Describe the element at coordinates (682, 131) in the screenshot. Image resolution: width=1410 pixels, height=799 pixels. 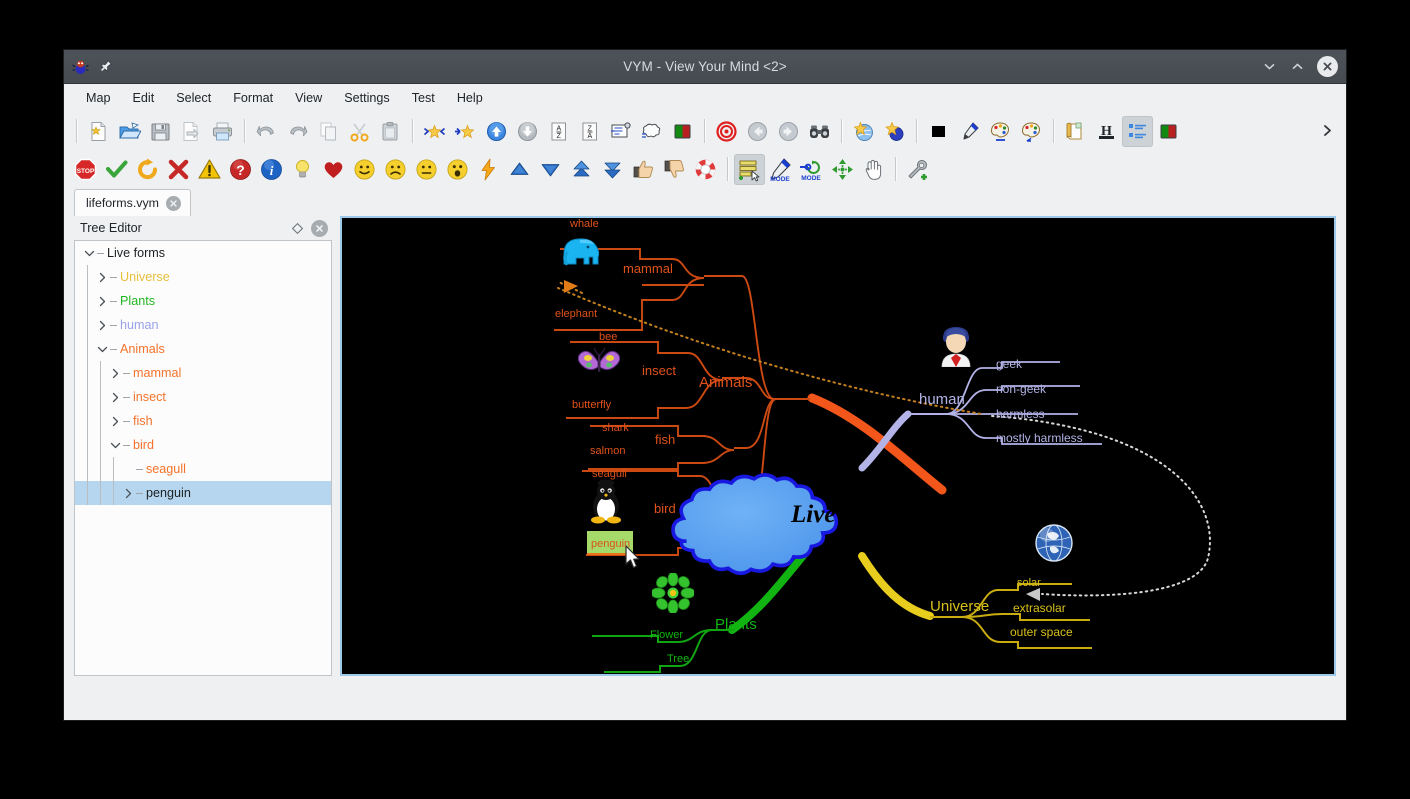
I see `frame-color-button` at that location.